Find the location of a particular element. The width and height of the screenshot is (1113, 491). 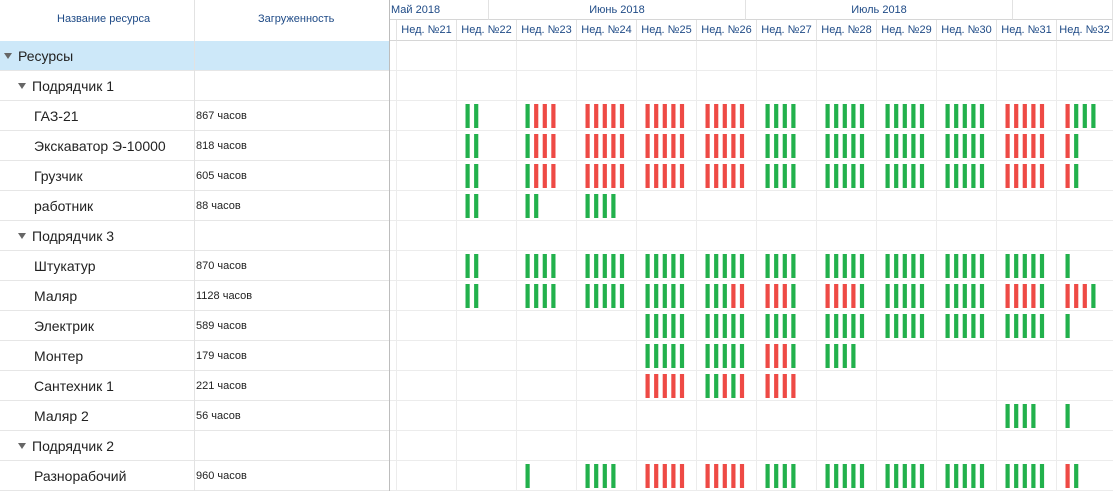

resource-name: Маляр is located at coordinates (56, 296).